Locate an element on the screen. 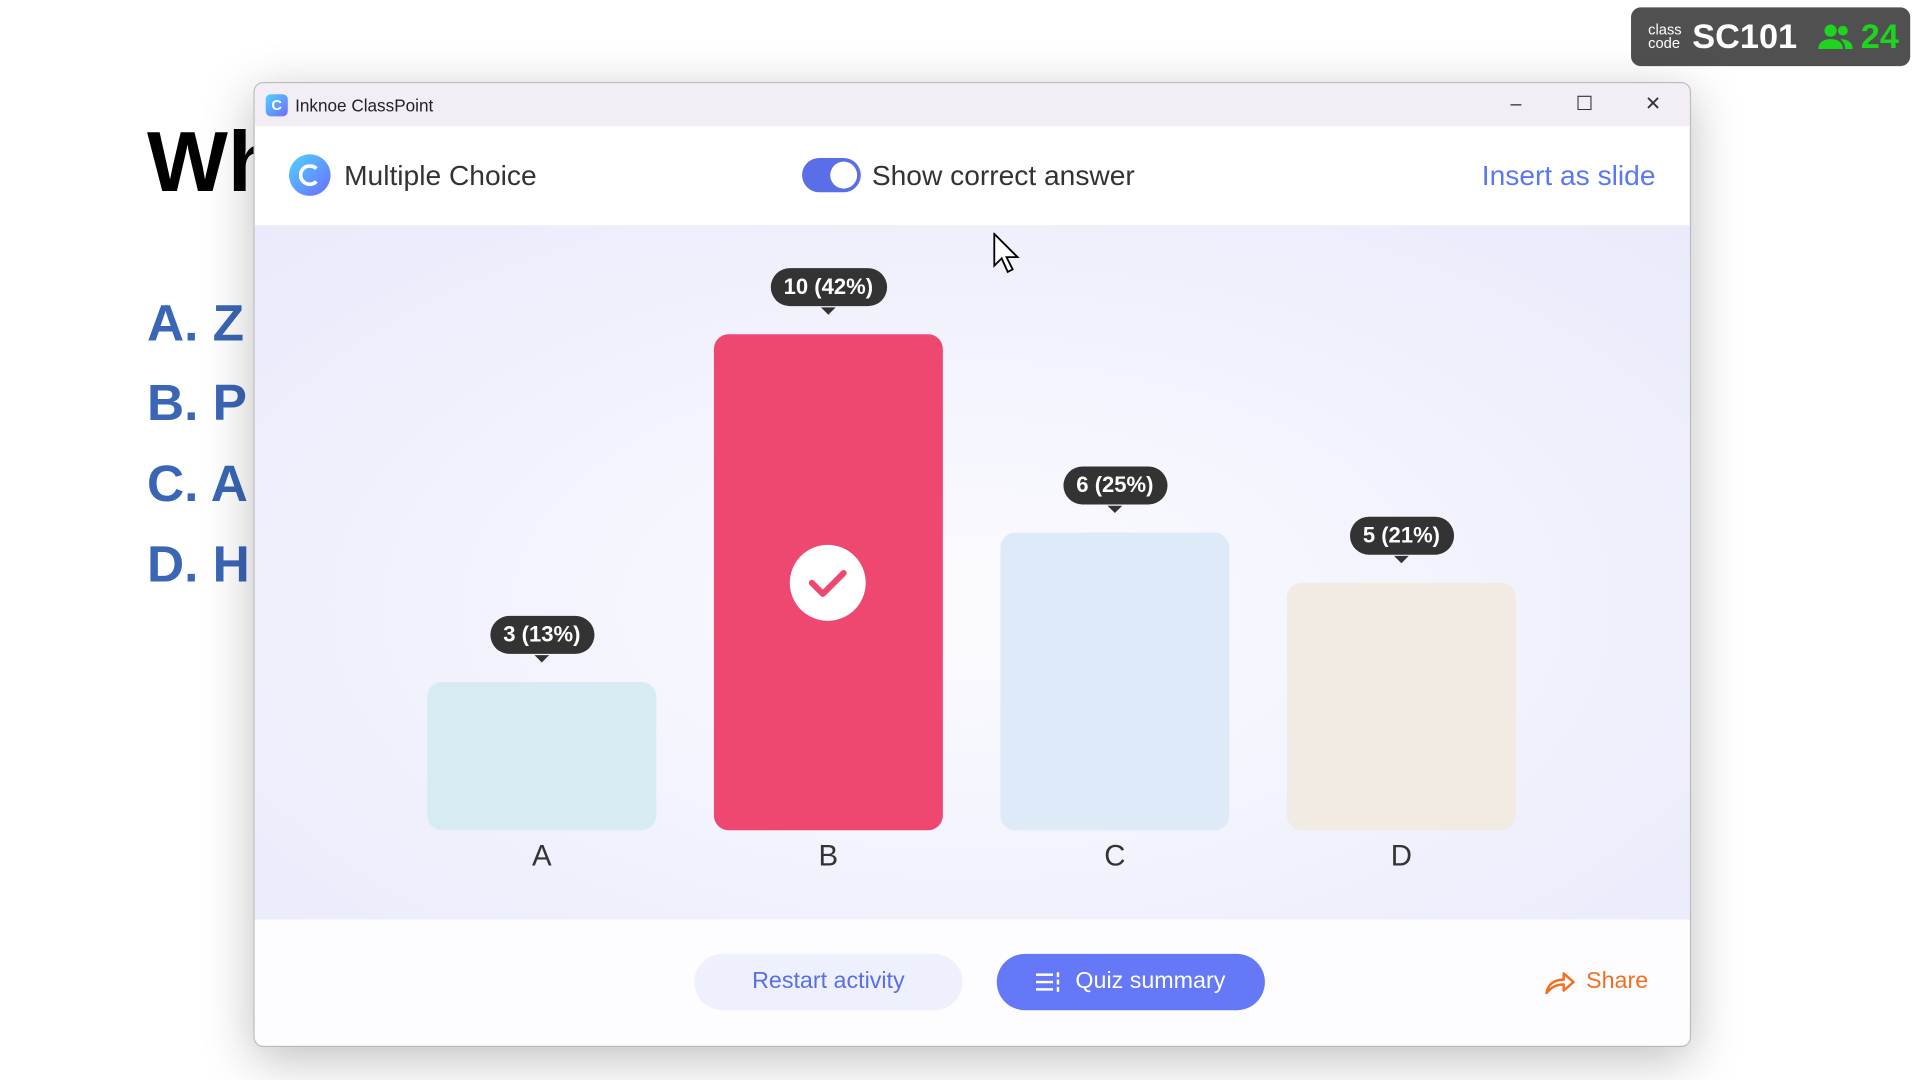  quiz-summary-label: Quiz summary is located at coordinates (1150, 981).